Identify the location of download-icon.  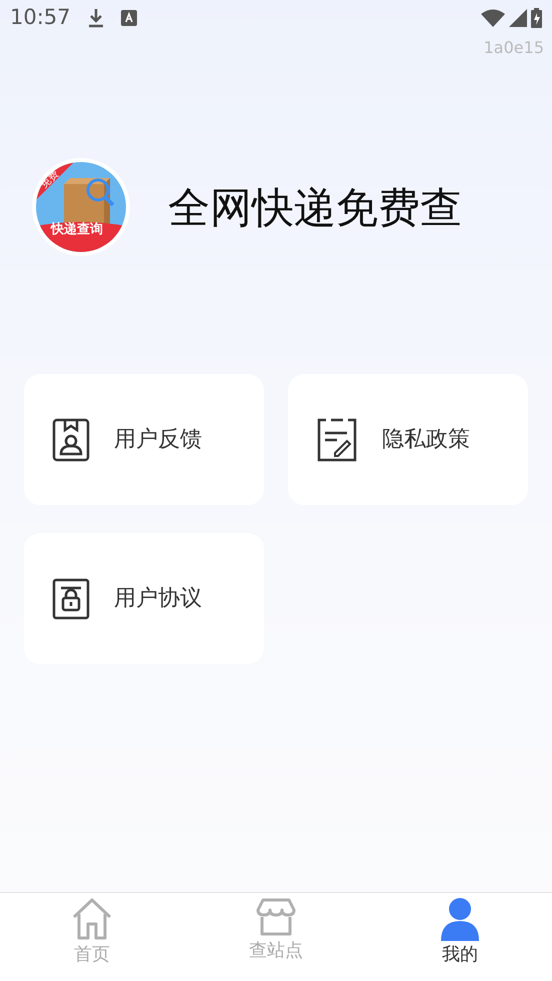
(95, 18).